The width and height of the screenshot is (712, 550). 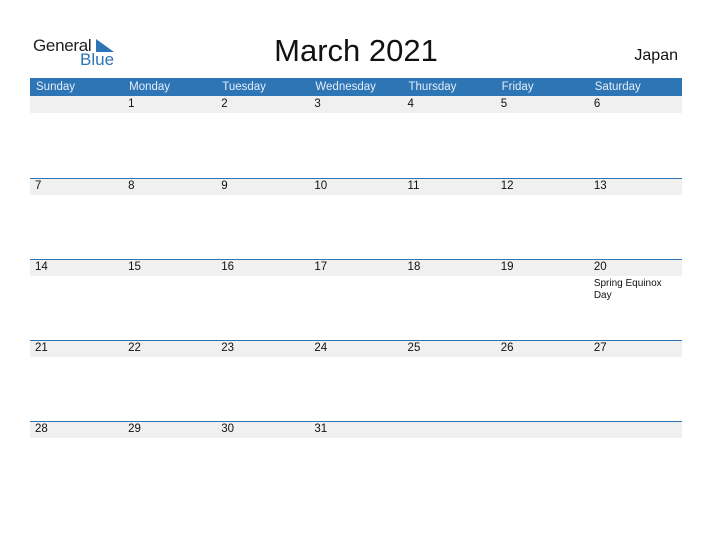 I want to click on week-row: 1 2 3 4 5 6, so click(x=356, y=137).